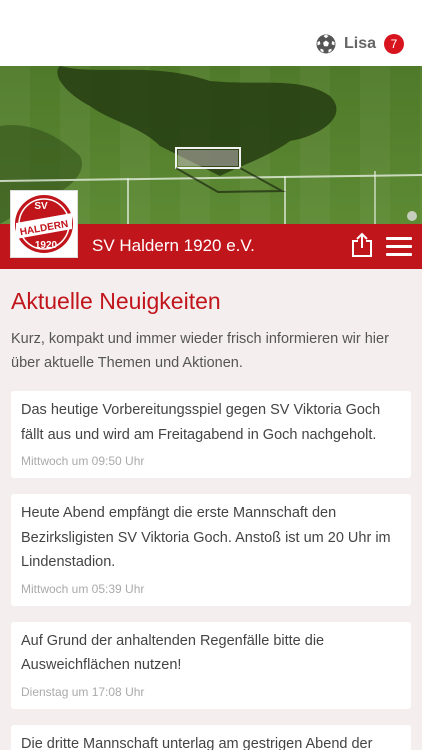 This screenshot has width=422, height=750. Describe the element at coordinates (211, 229) in the screenshot. I see `club-bar: SV HALDERN 1920 SV Haldern 1920 e.V.` at that location.